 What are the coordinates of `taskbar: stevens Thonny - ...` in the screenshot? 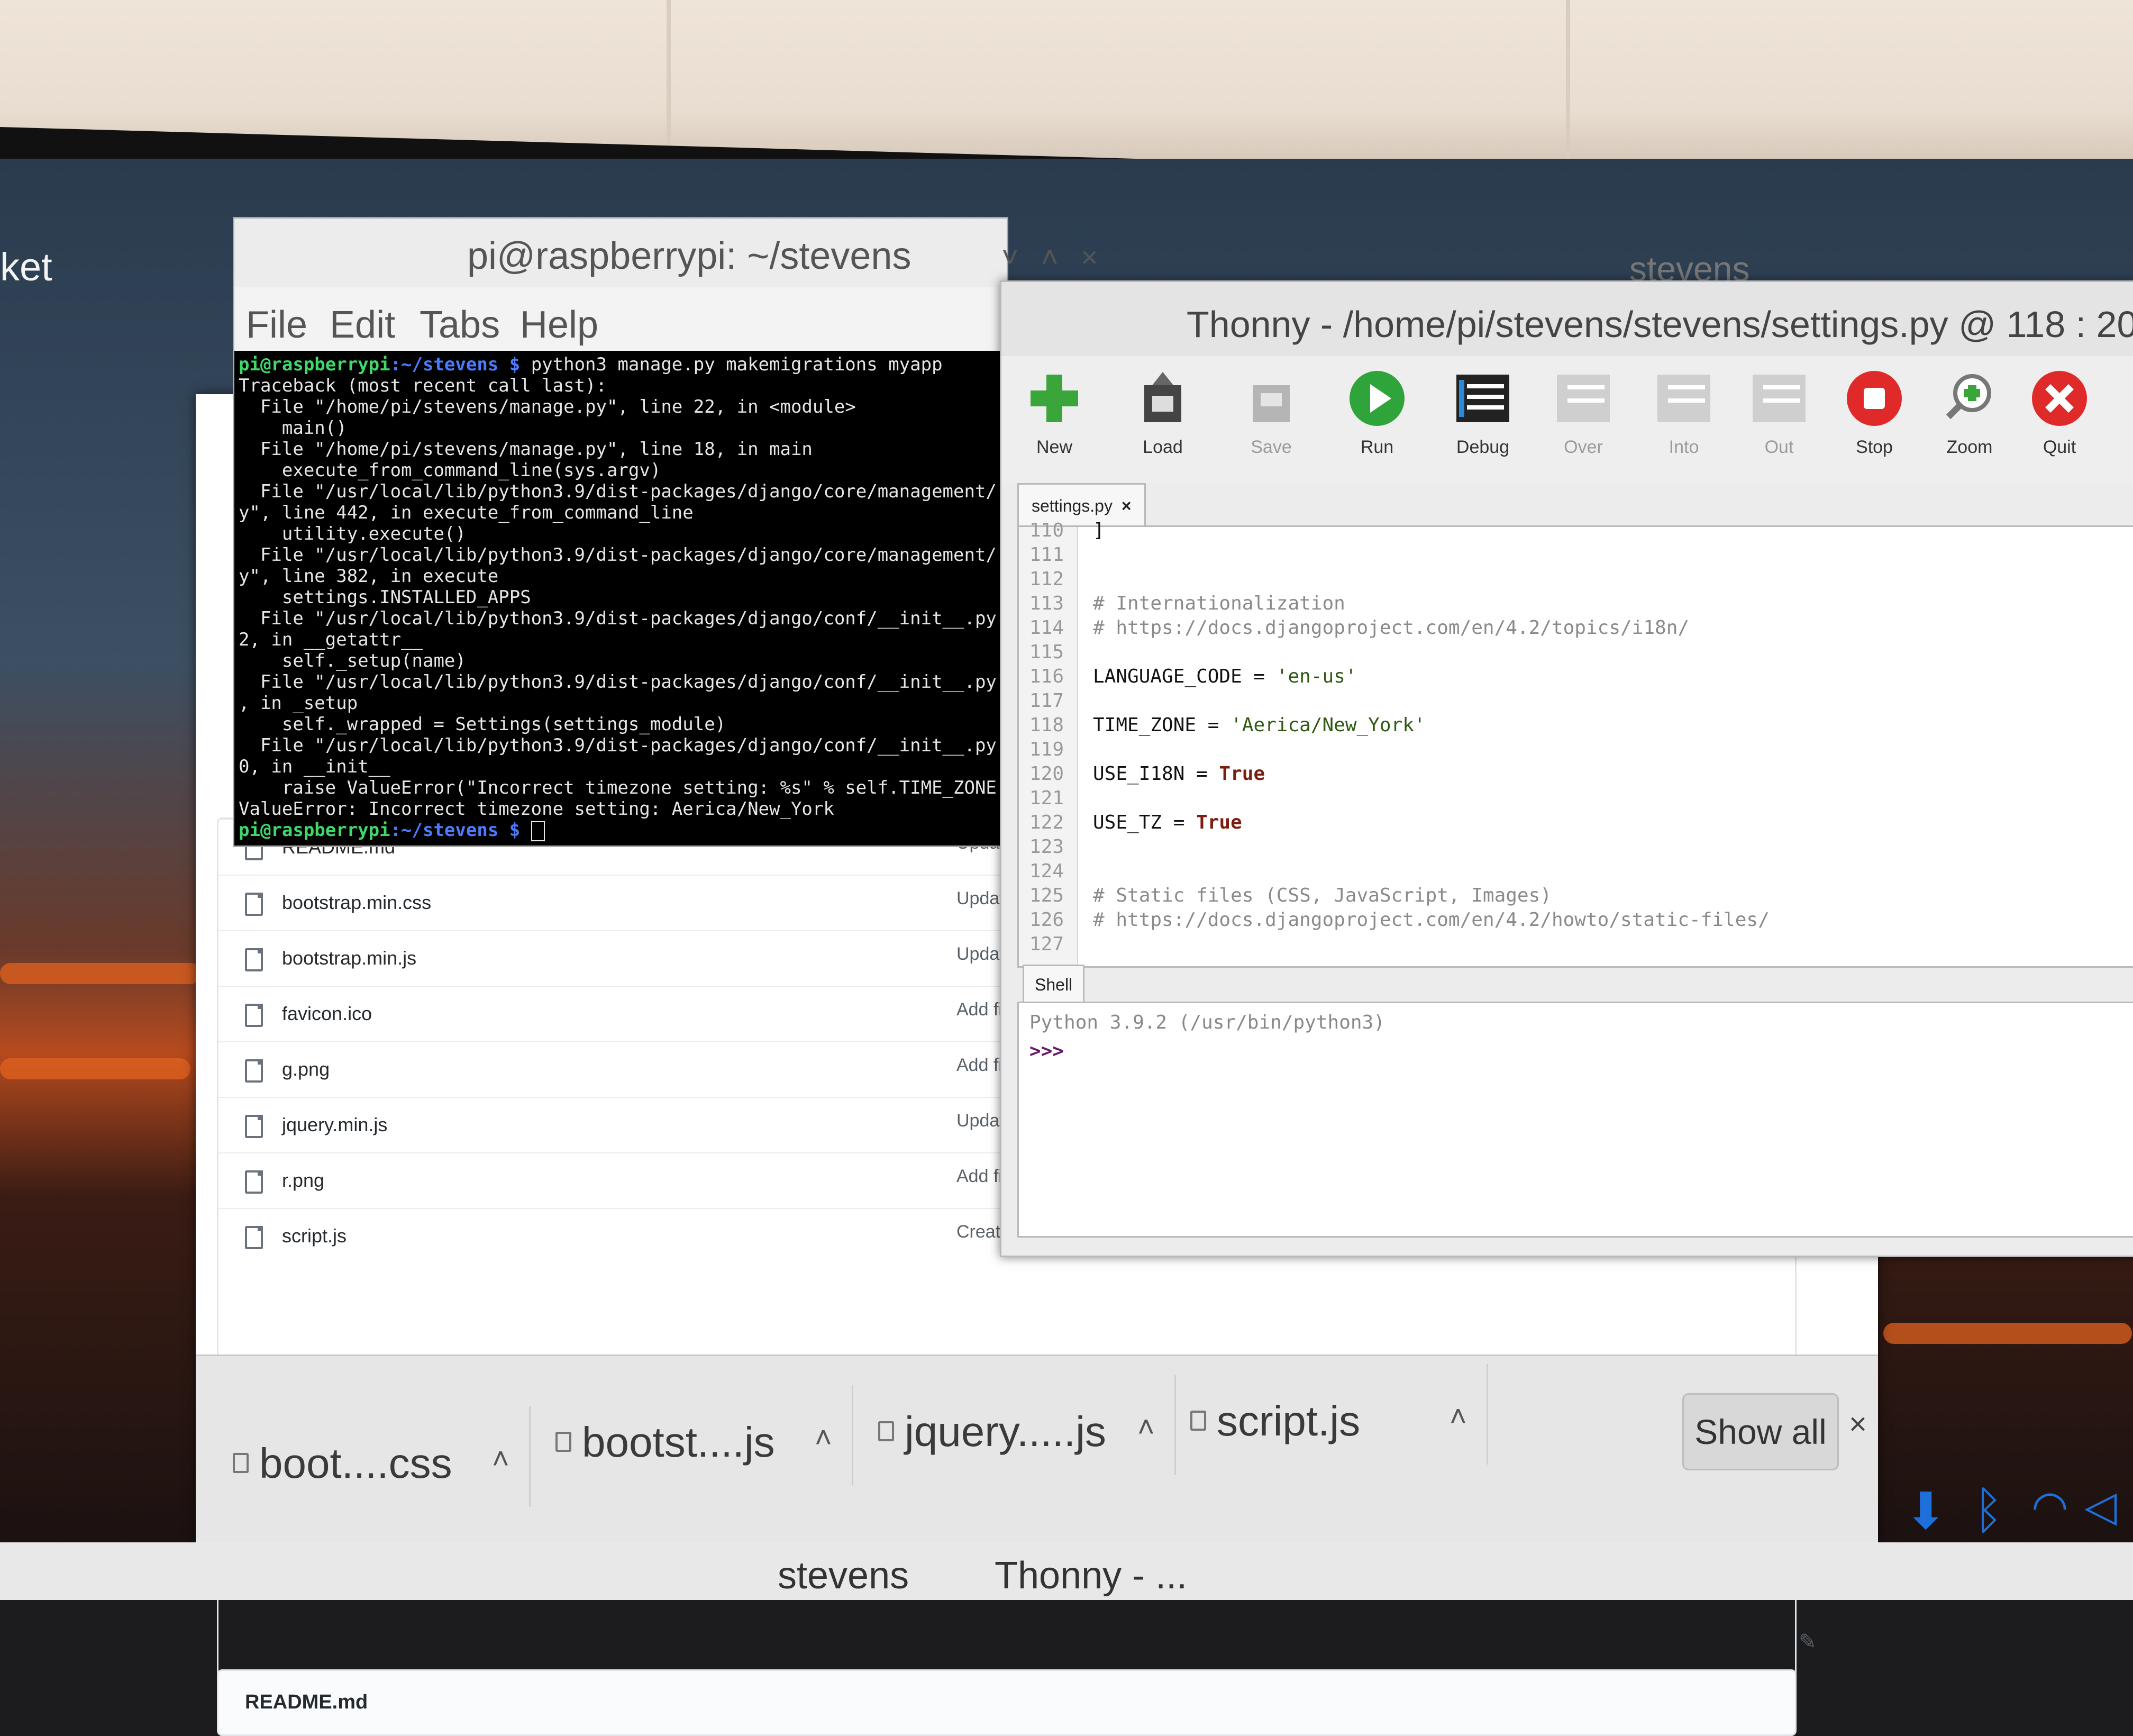 It's located at (1066, 1571).